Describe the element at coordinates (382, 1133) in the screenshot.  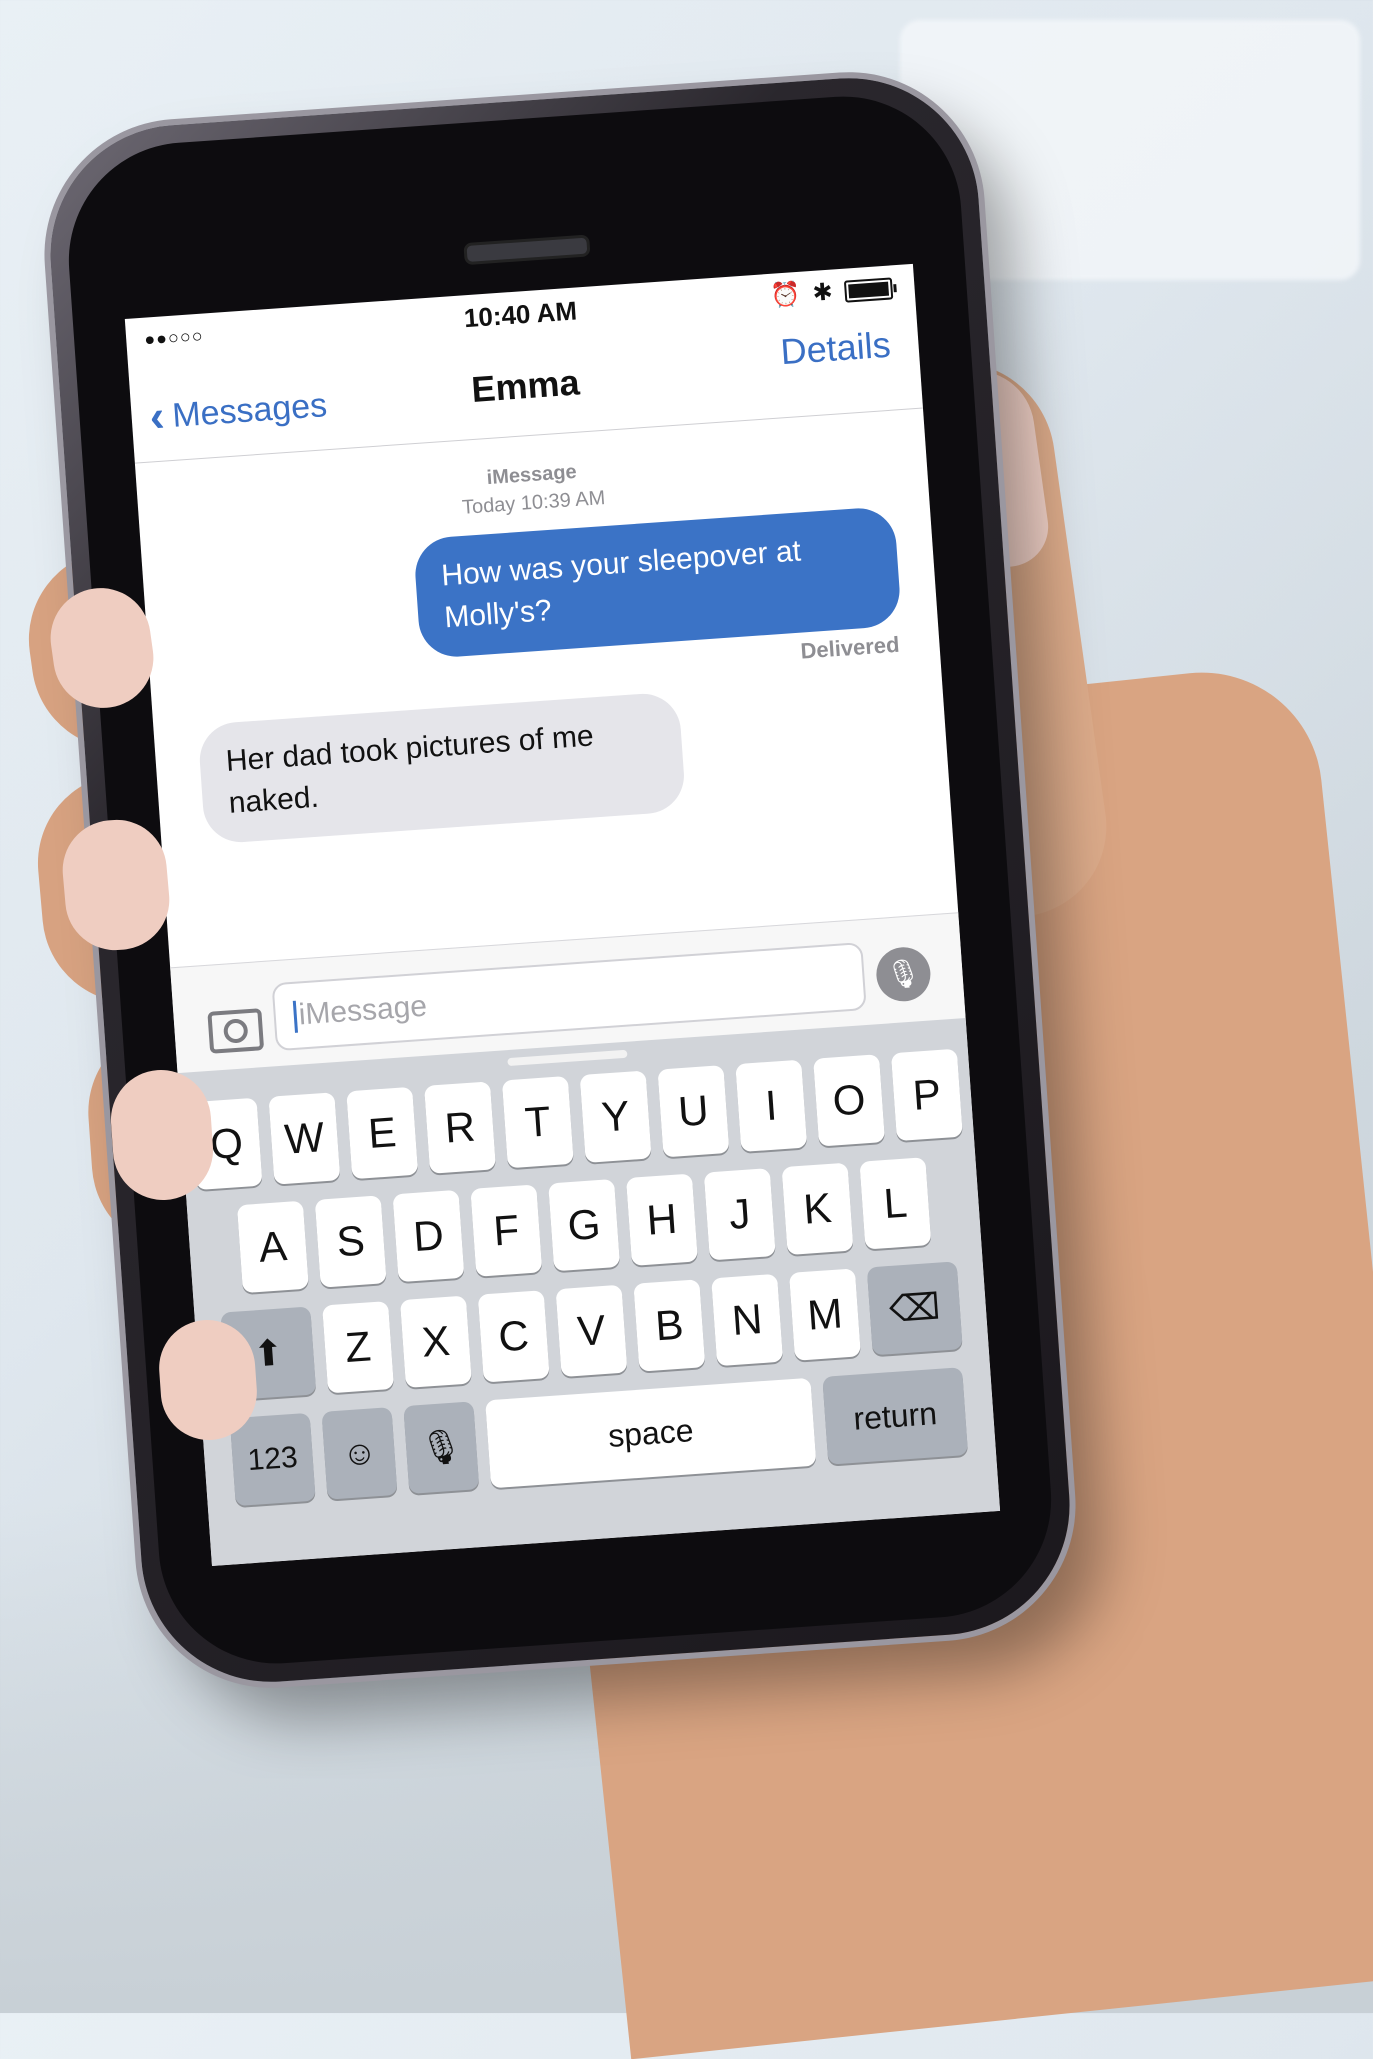
I see `key-e: E` at that location.